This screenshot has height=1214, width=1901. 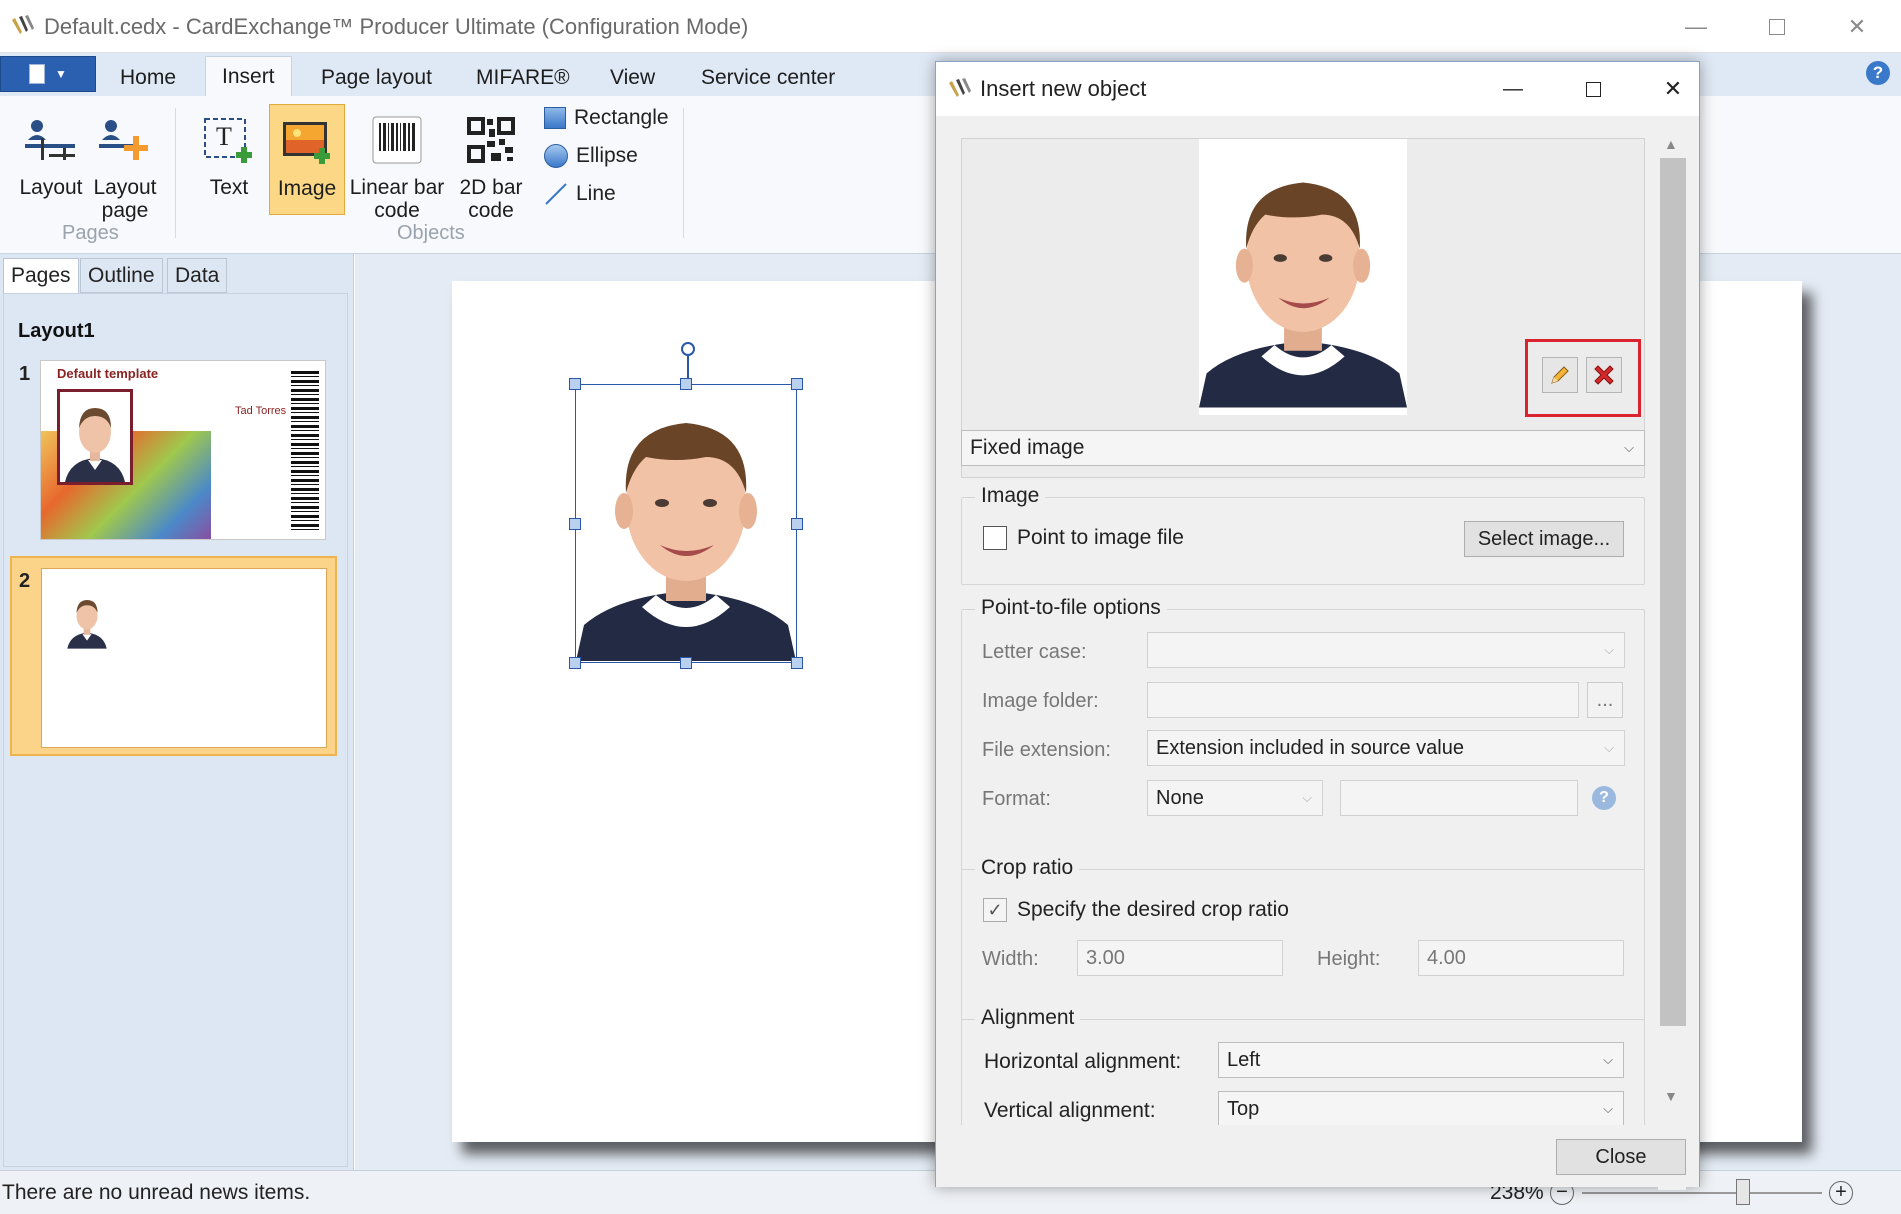 I want to click on image-preview-panel, so click(x=1303, y=308).